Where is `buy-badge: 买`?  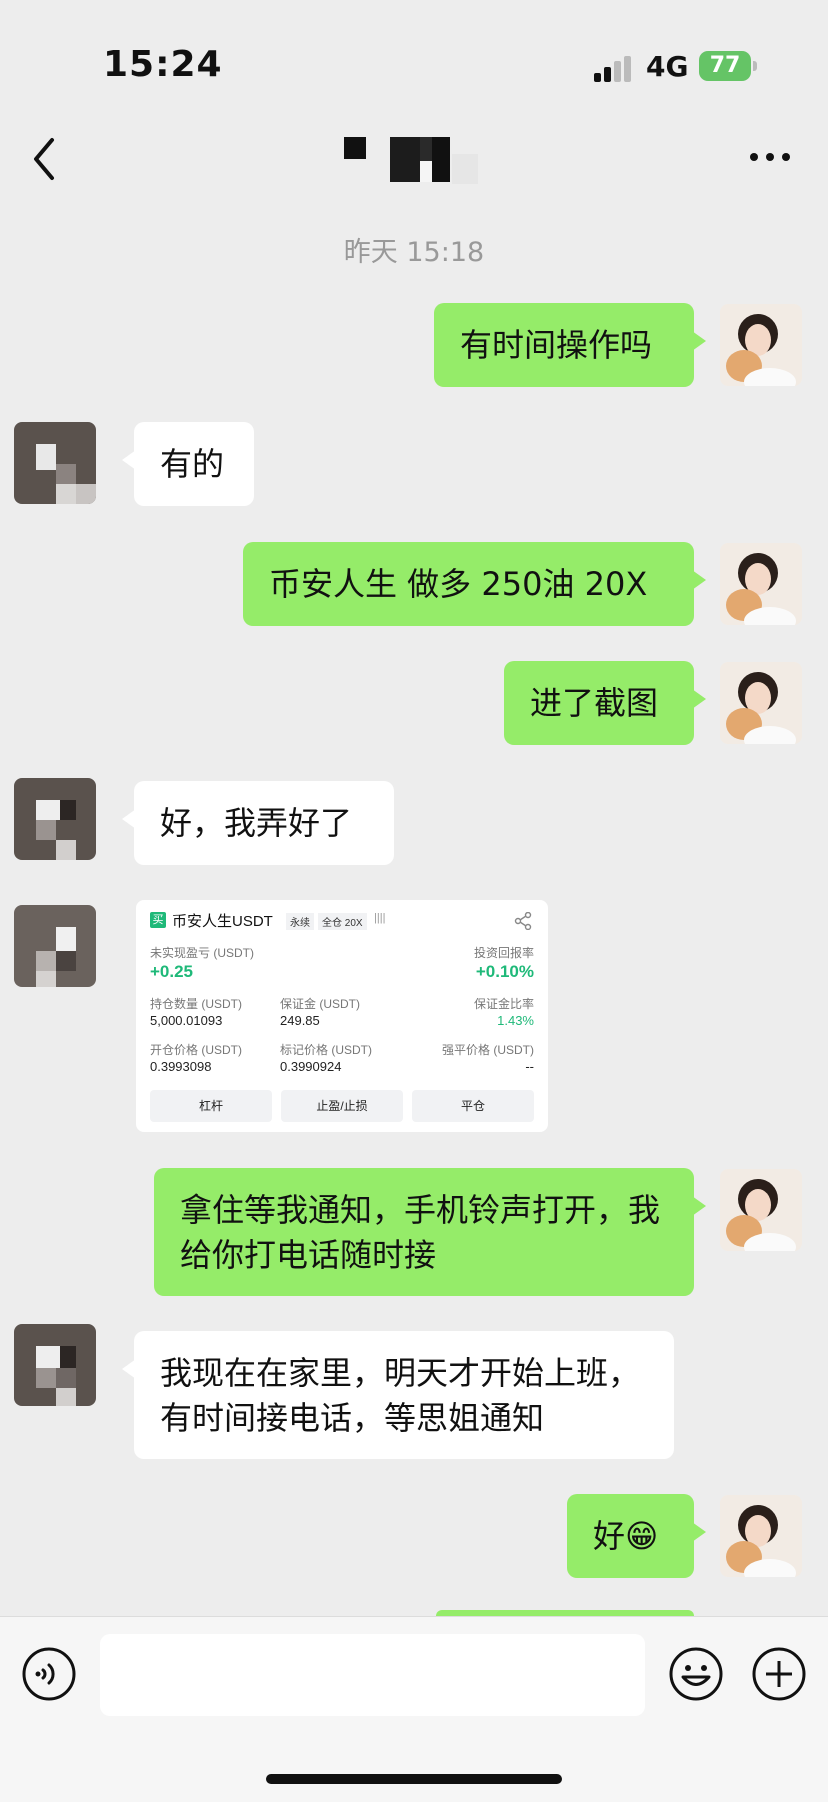
buy-badge: 买 is located at coordinates (158, 920).